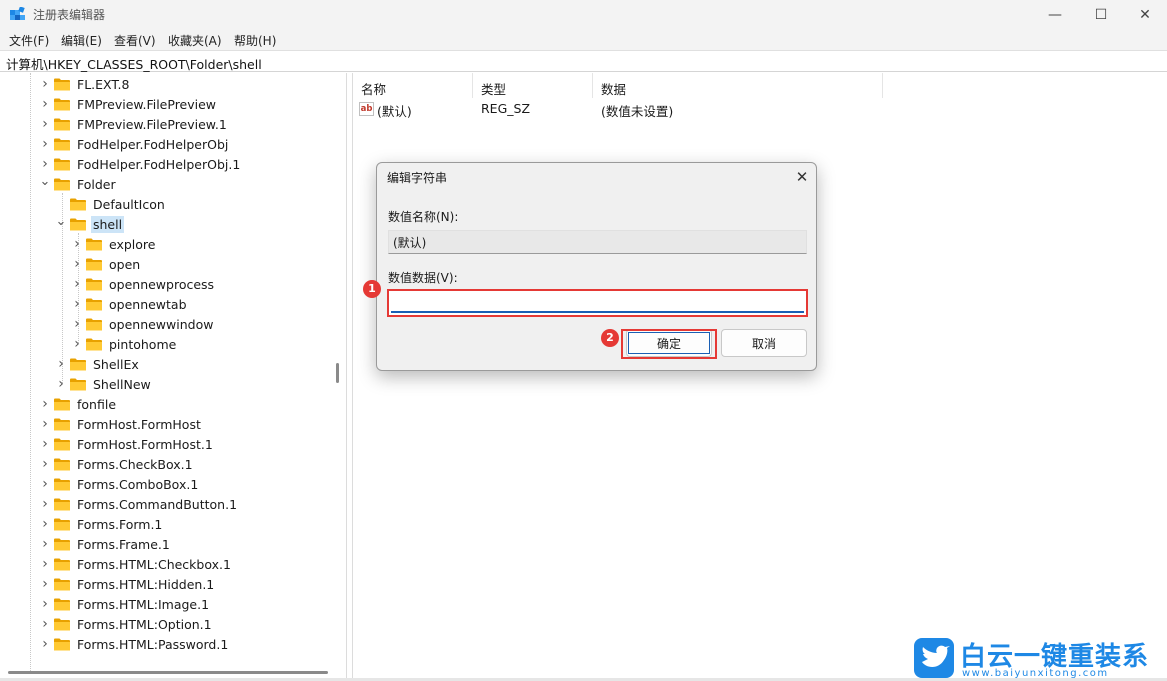 This screenshot has width=1167, height=681. I want to click on tree-item: › opennewprocess, so click(144, 284).